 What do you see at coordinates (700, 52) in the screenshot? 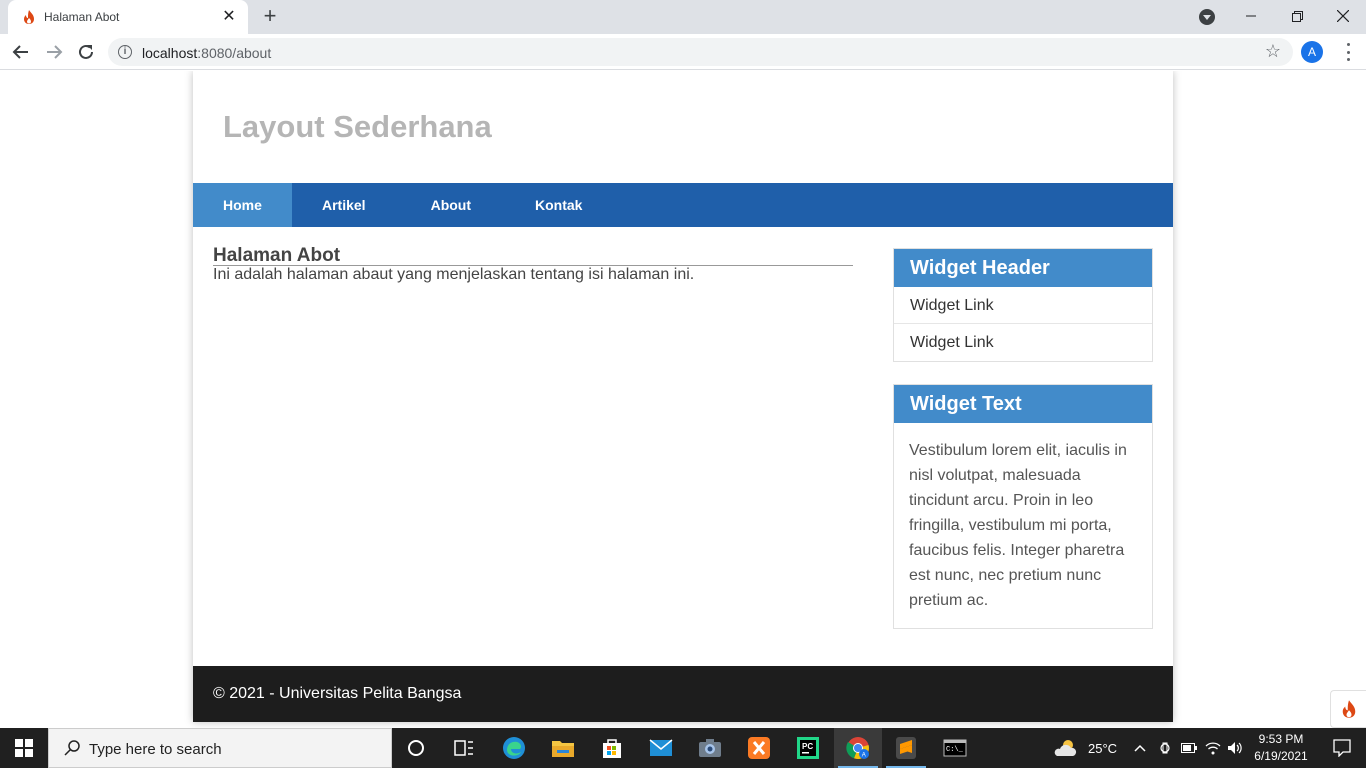
I see `address-bar: i localhost:8080/about ☆` at bounding box center [700, 52].